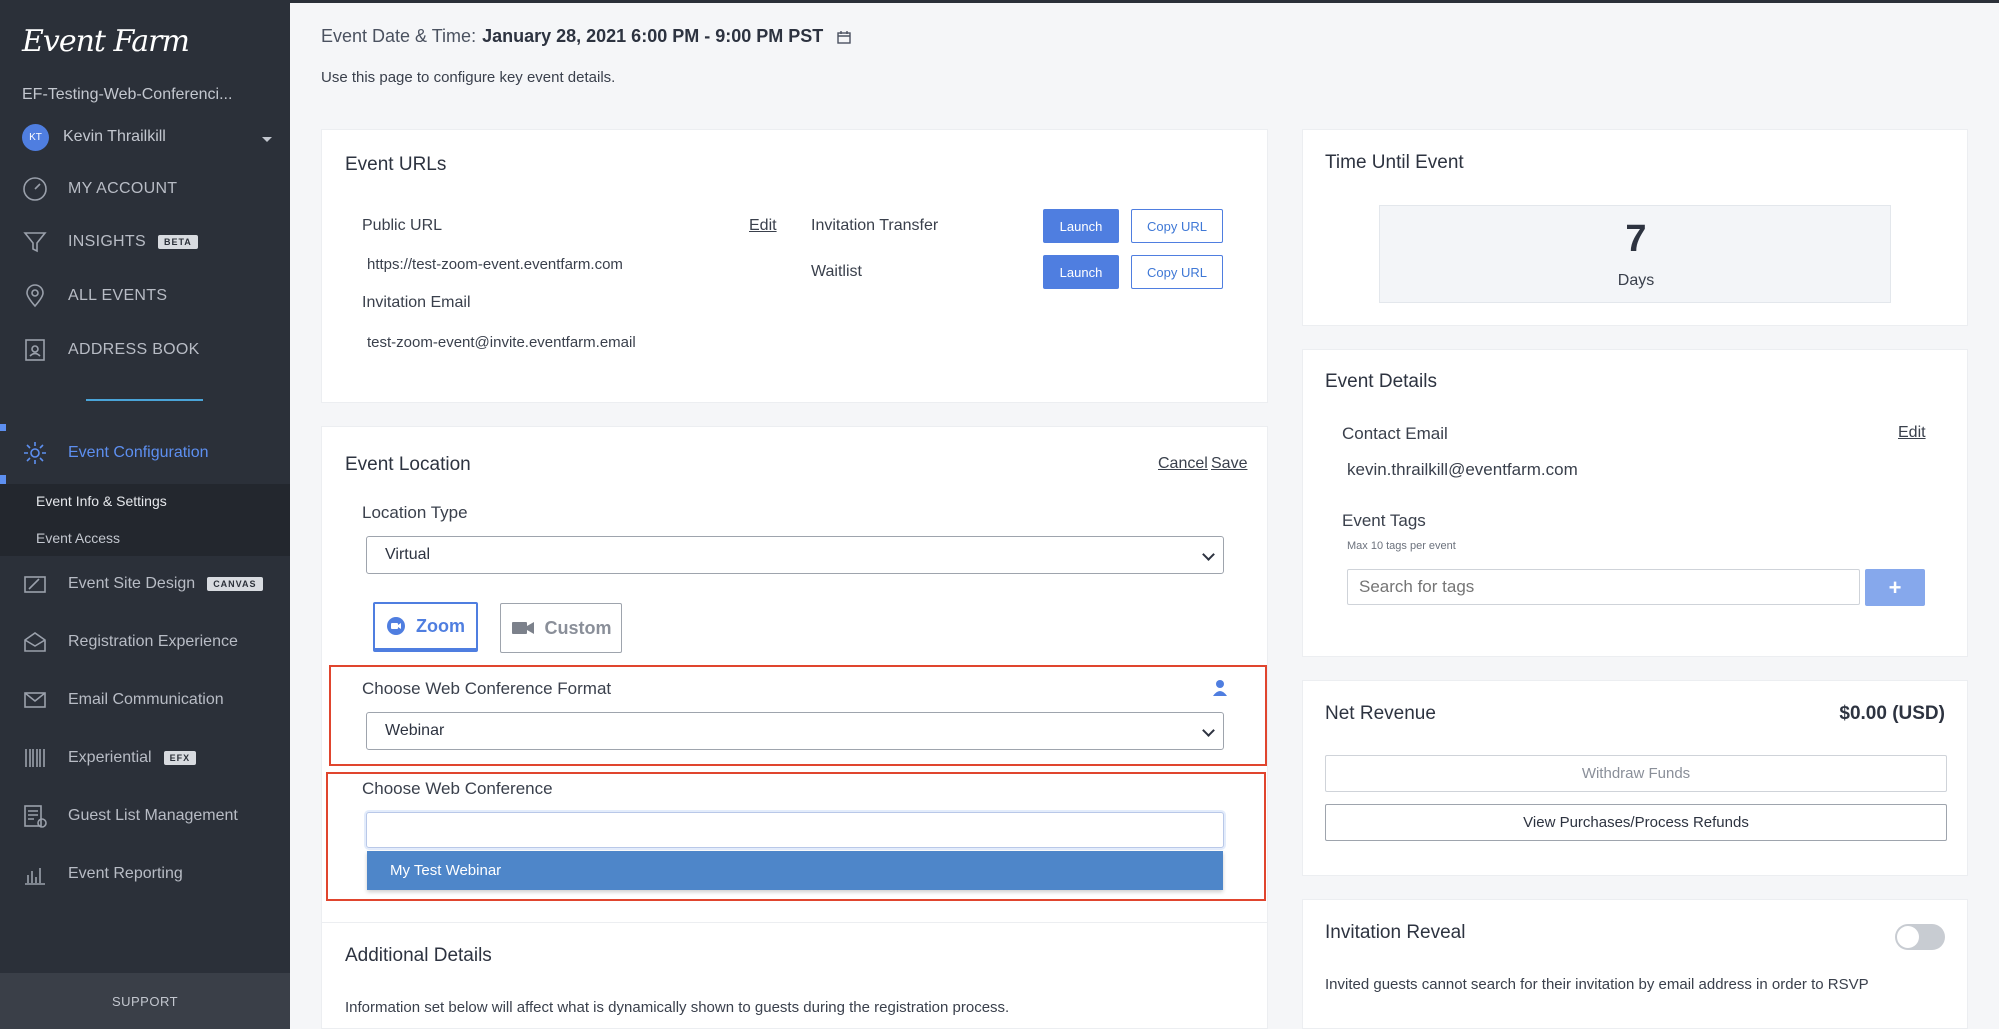  I want to click on sidebar-item-label: ALL EVENTS, so click(118, 295).